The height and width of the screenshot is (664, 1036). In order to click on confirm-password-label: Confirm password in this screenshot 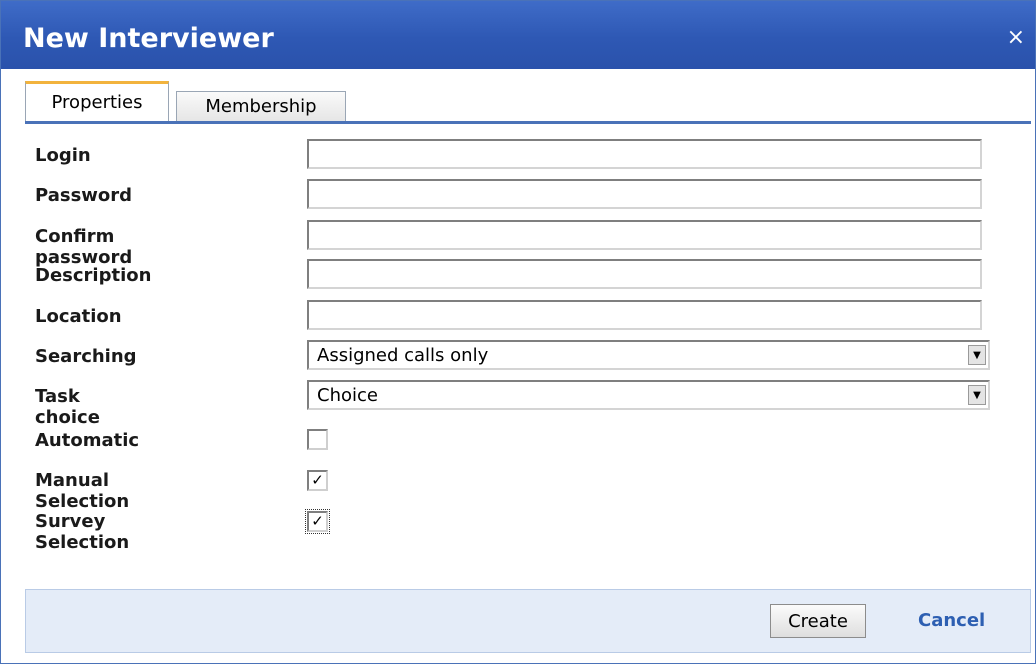, I will do `click(84, 247)`.